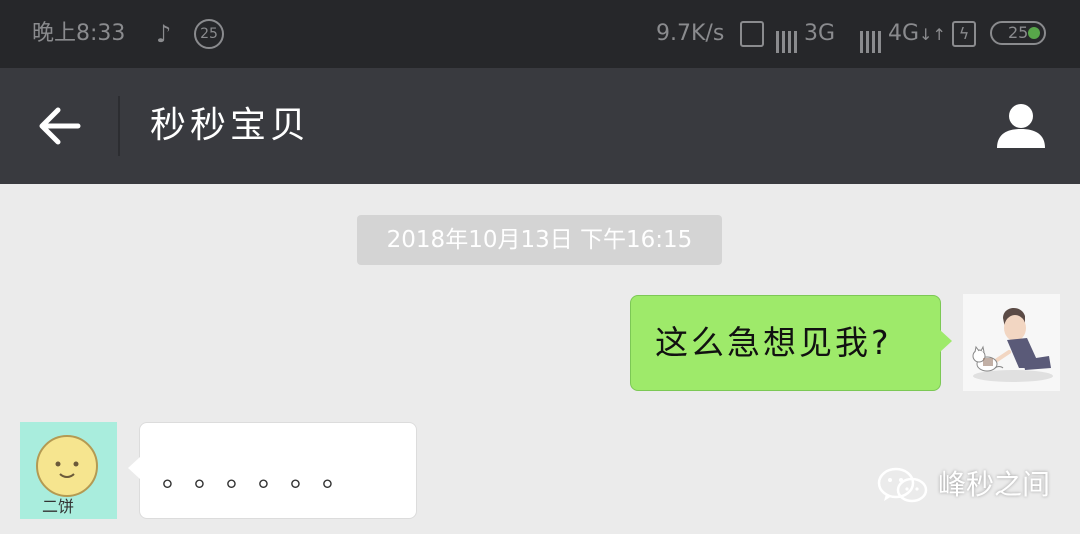 The width and height of the screenshot is (1080, 534). I want to click on back-button, so click(60, 126).